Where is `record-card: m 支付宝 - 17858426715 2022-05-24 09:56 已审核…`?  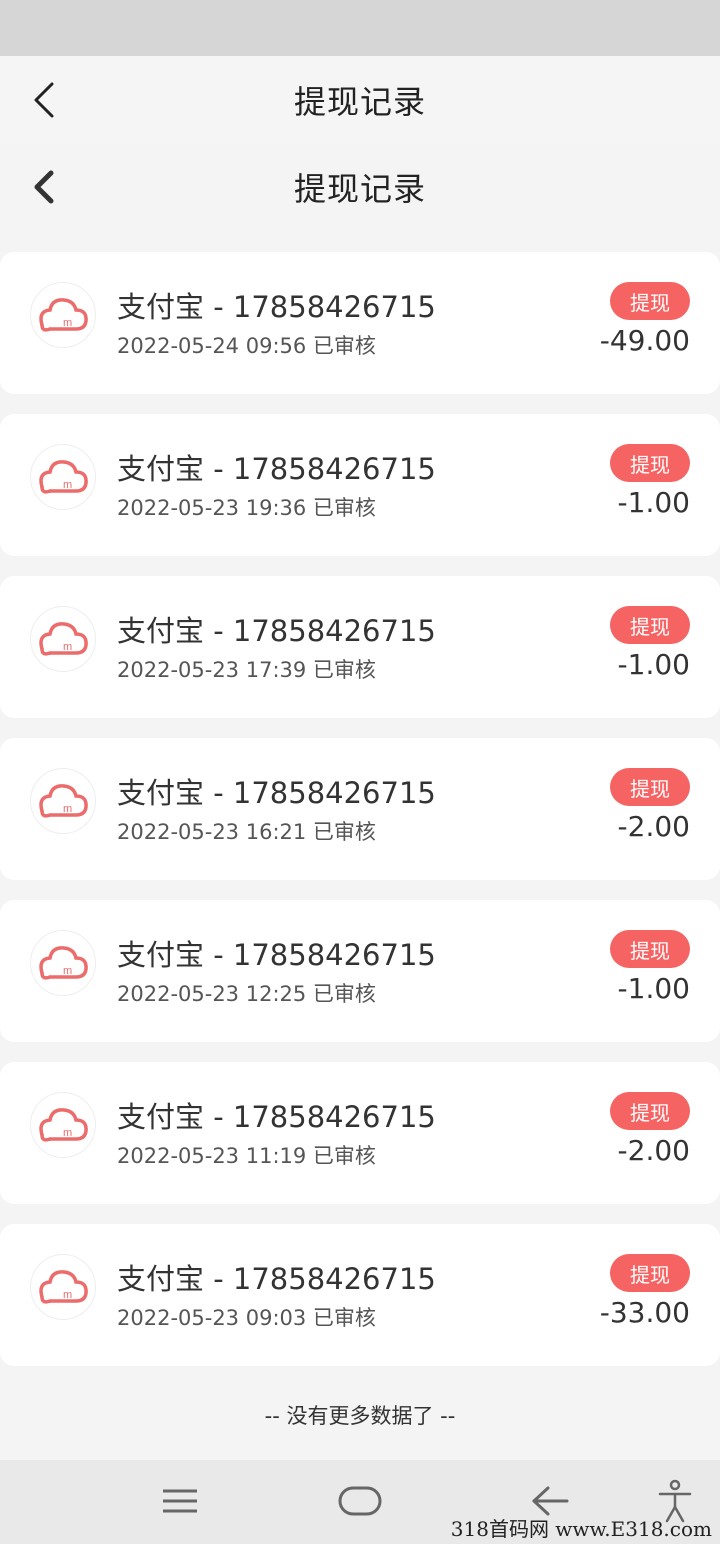
record-card: m 支付宝 - 17858426715 2022-05-24 09:56 已审核… is located at coordinates (360, 323).